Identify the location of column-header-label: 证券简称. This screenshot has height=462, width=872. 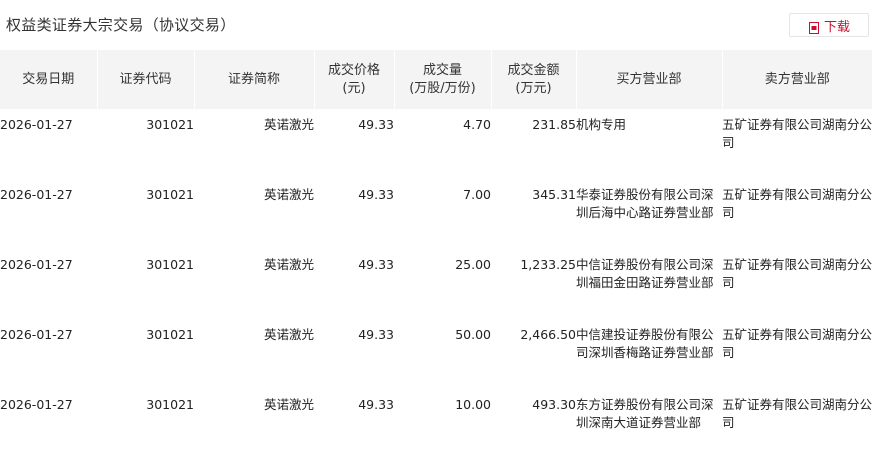
(253, 79).